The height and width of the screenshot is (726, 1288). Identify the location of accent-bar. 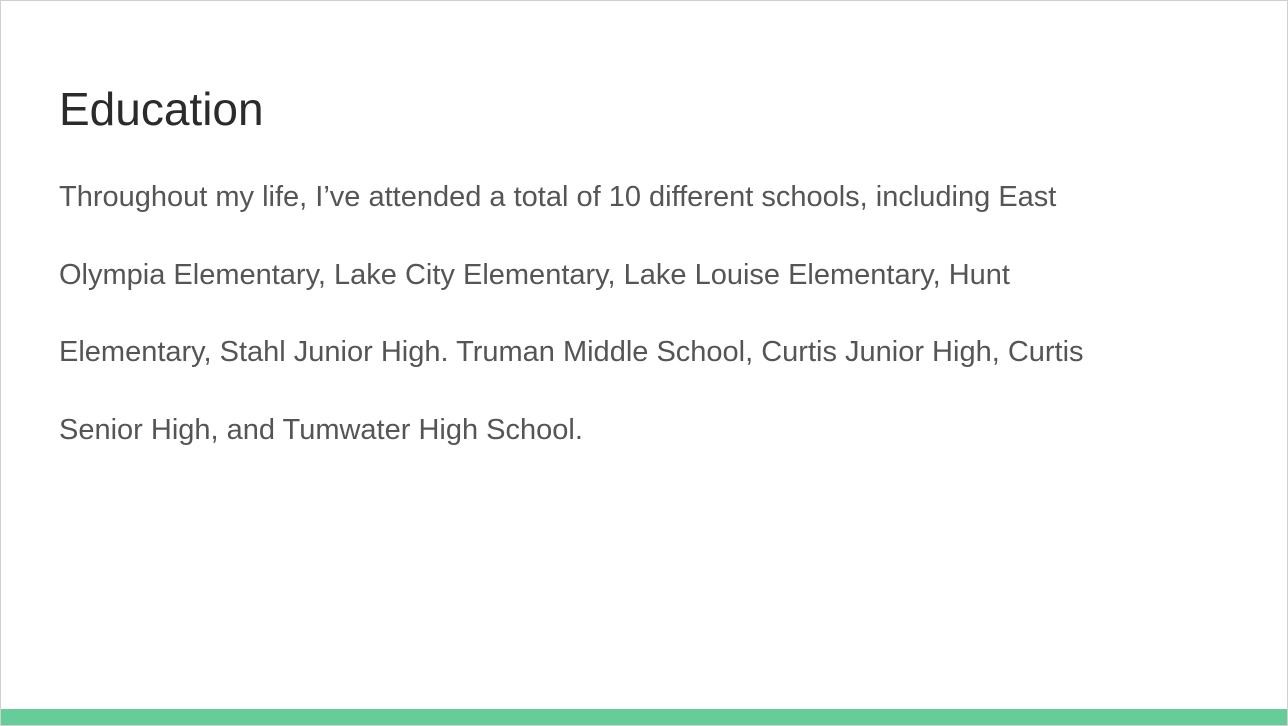
(644, 717).